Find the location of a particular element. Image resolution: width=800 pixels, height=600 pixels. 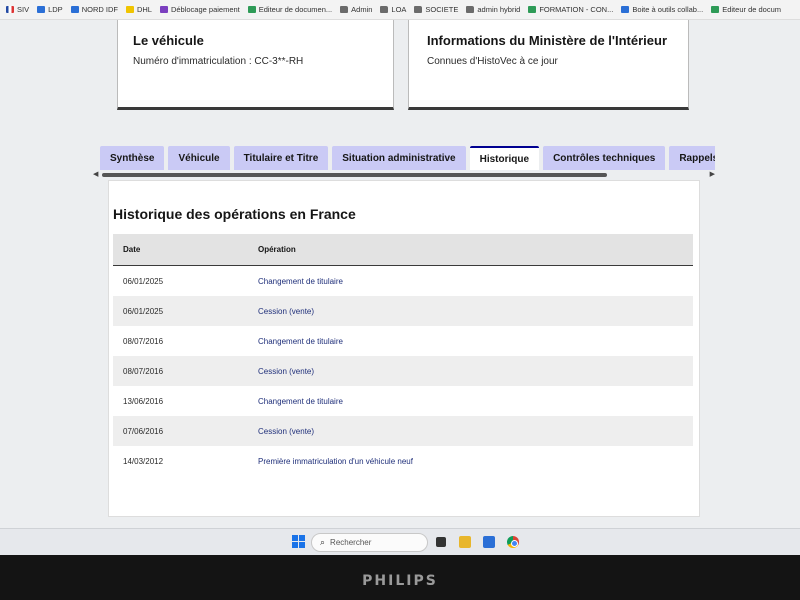

bookmark-label: Déblocage paiement is located at coordinates (205, 9).